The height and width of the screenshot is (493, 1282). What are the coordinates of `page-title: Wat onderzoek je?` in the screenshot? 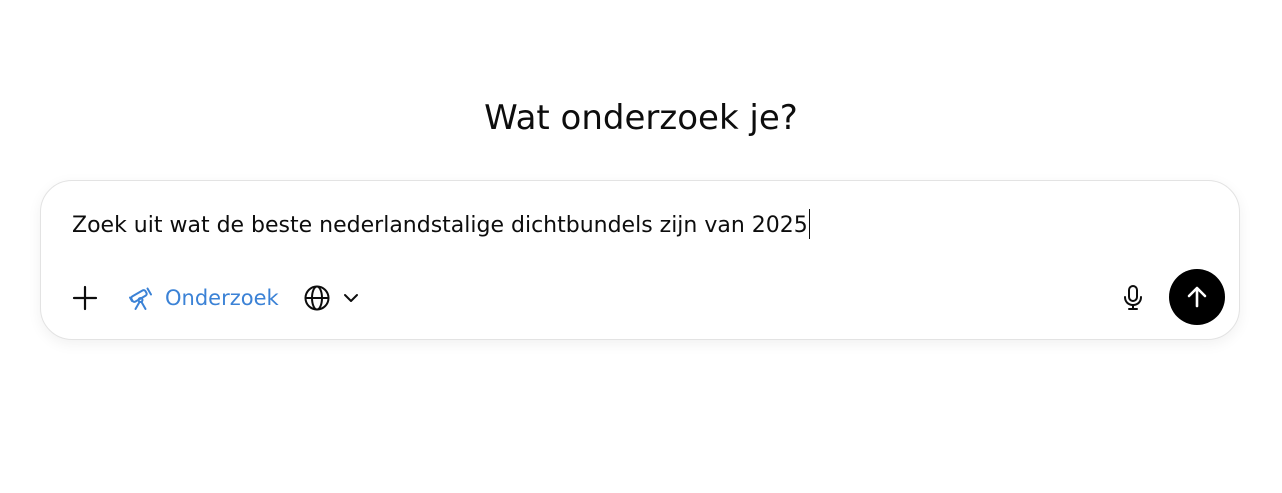 It's located at (641, 117).